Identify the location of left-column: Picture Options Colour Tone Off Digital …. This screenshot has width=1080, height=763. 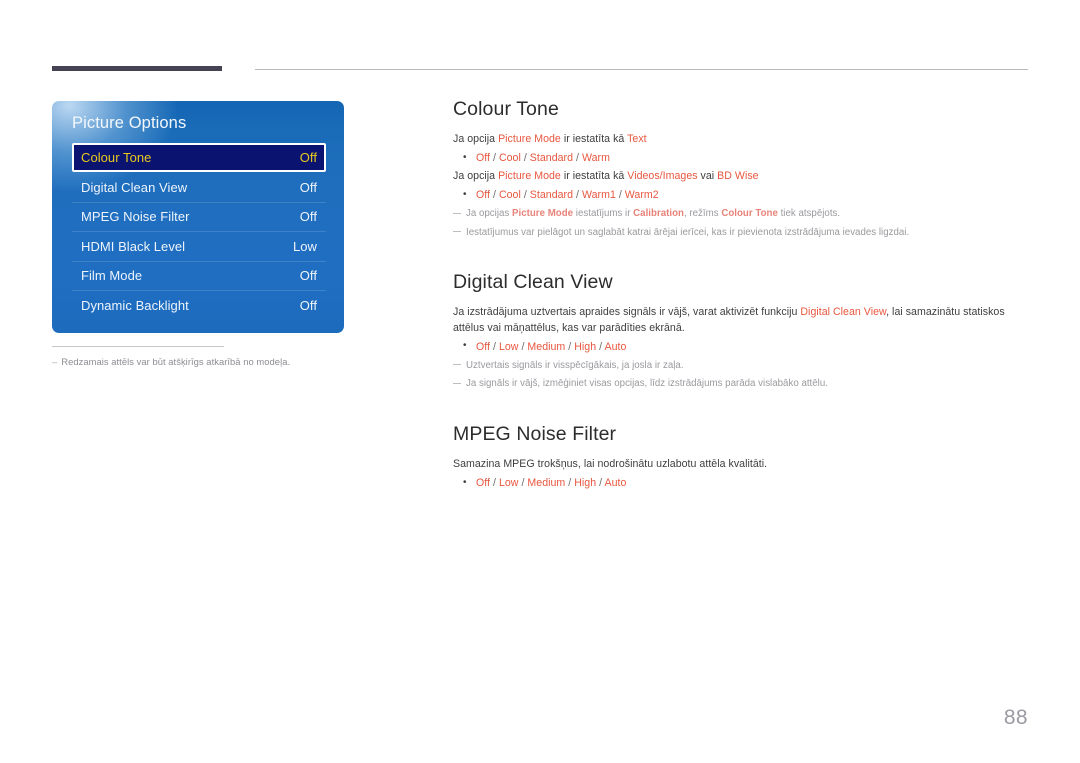
(198, 234).